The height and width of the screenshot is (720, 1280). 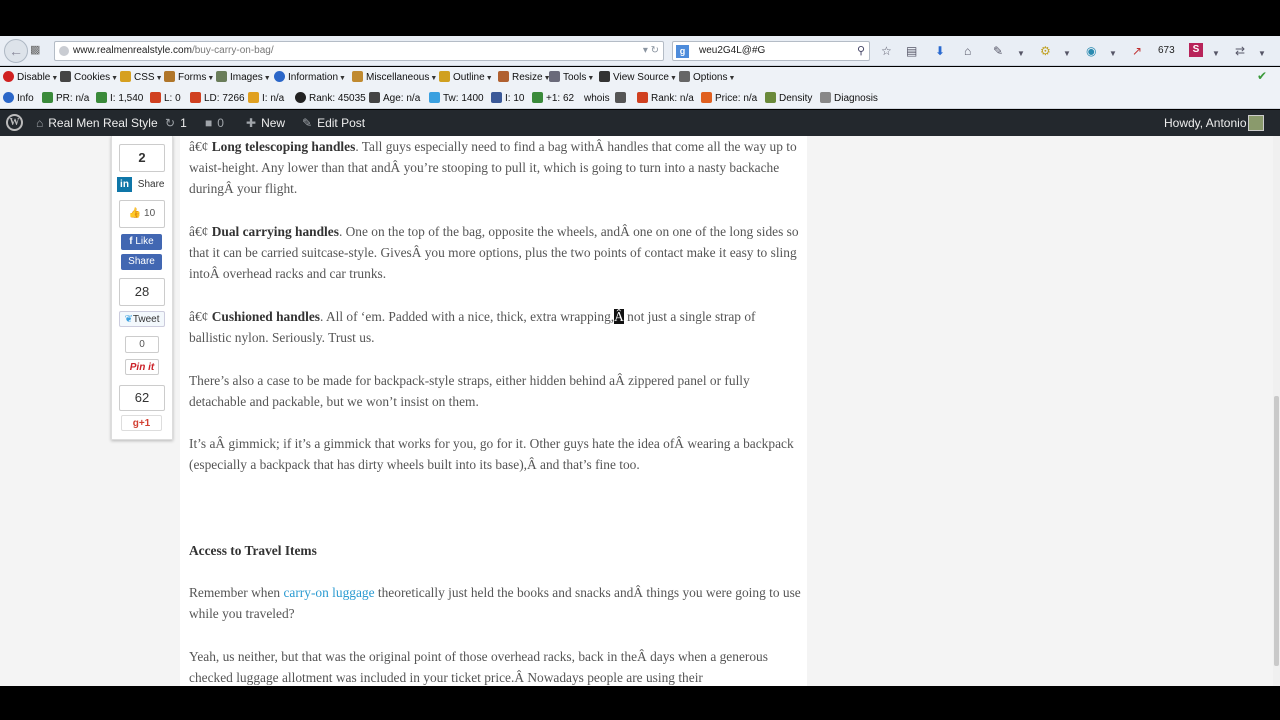 I want to click on seo-links: L: 0, so click(x=165, y=98).